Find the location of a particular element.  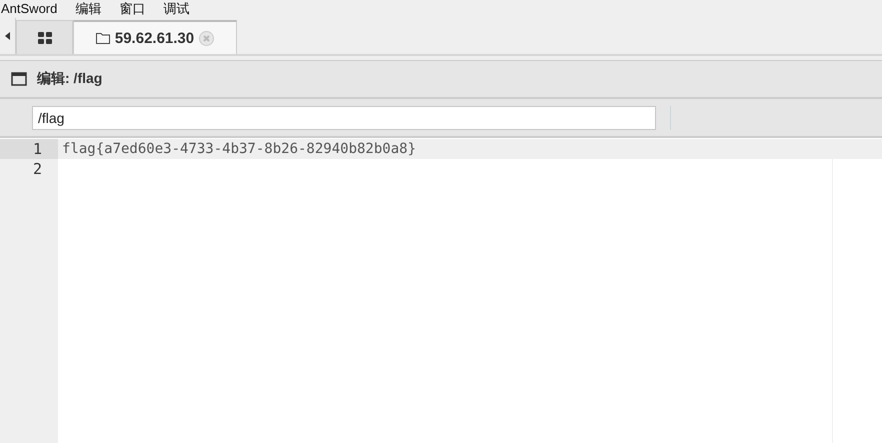

folder-icon is located at coordinates (103, 38).